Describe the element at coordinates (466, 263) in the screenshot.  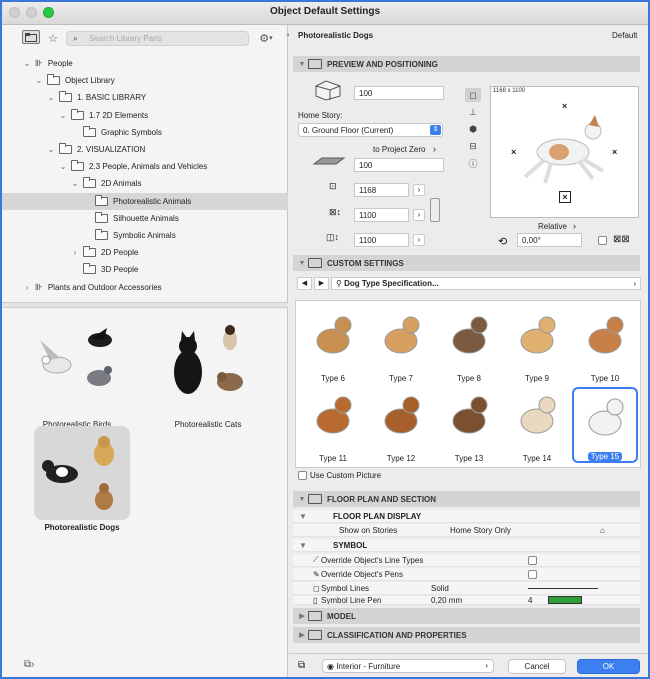
I see `section-custom-settings: ▼ CUSTOM SETTINGS` at that location.